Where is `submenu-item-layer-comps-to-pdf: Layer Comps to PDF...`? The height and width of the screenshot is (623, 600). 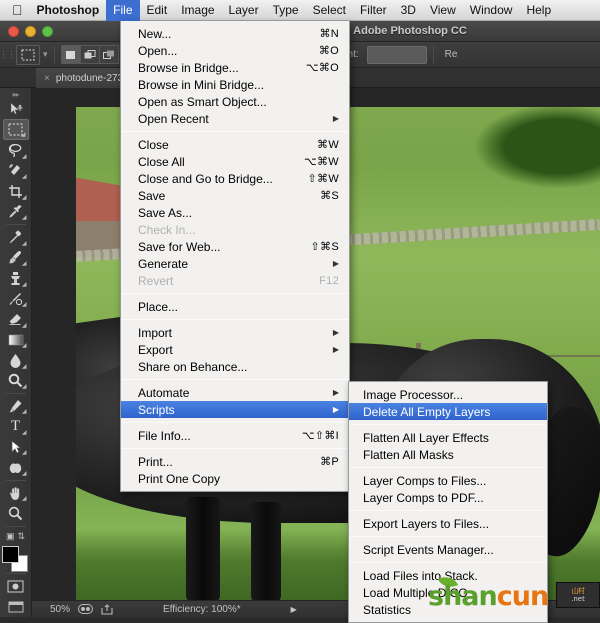
submenu-item-layer-comps-to-pdf: Layer Comps to PDF... is located at coordinates (448, 497).